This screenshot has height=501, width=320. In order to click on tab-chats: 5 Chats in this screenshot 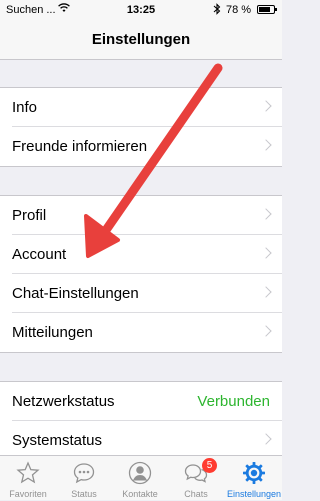, I will do `click(196, 478)`.